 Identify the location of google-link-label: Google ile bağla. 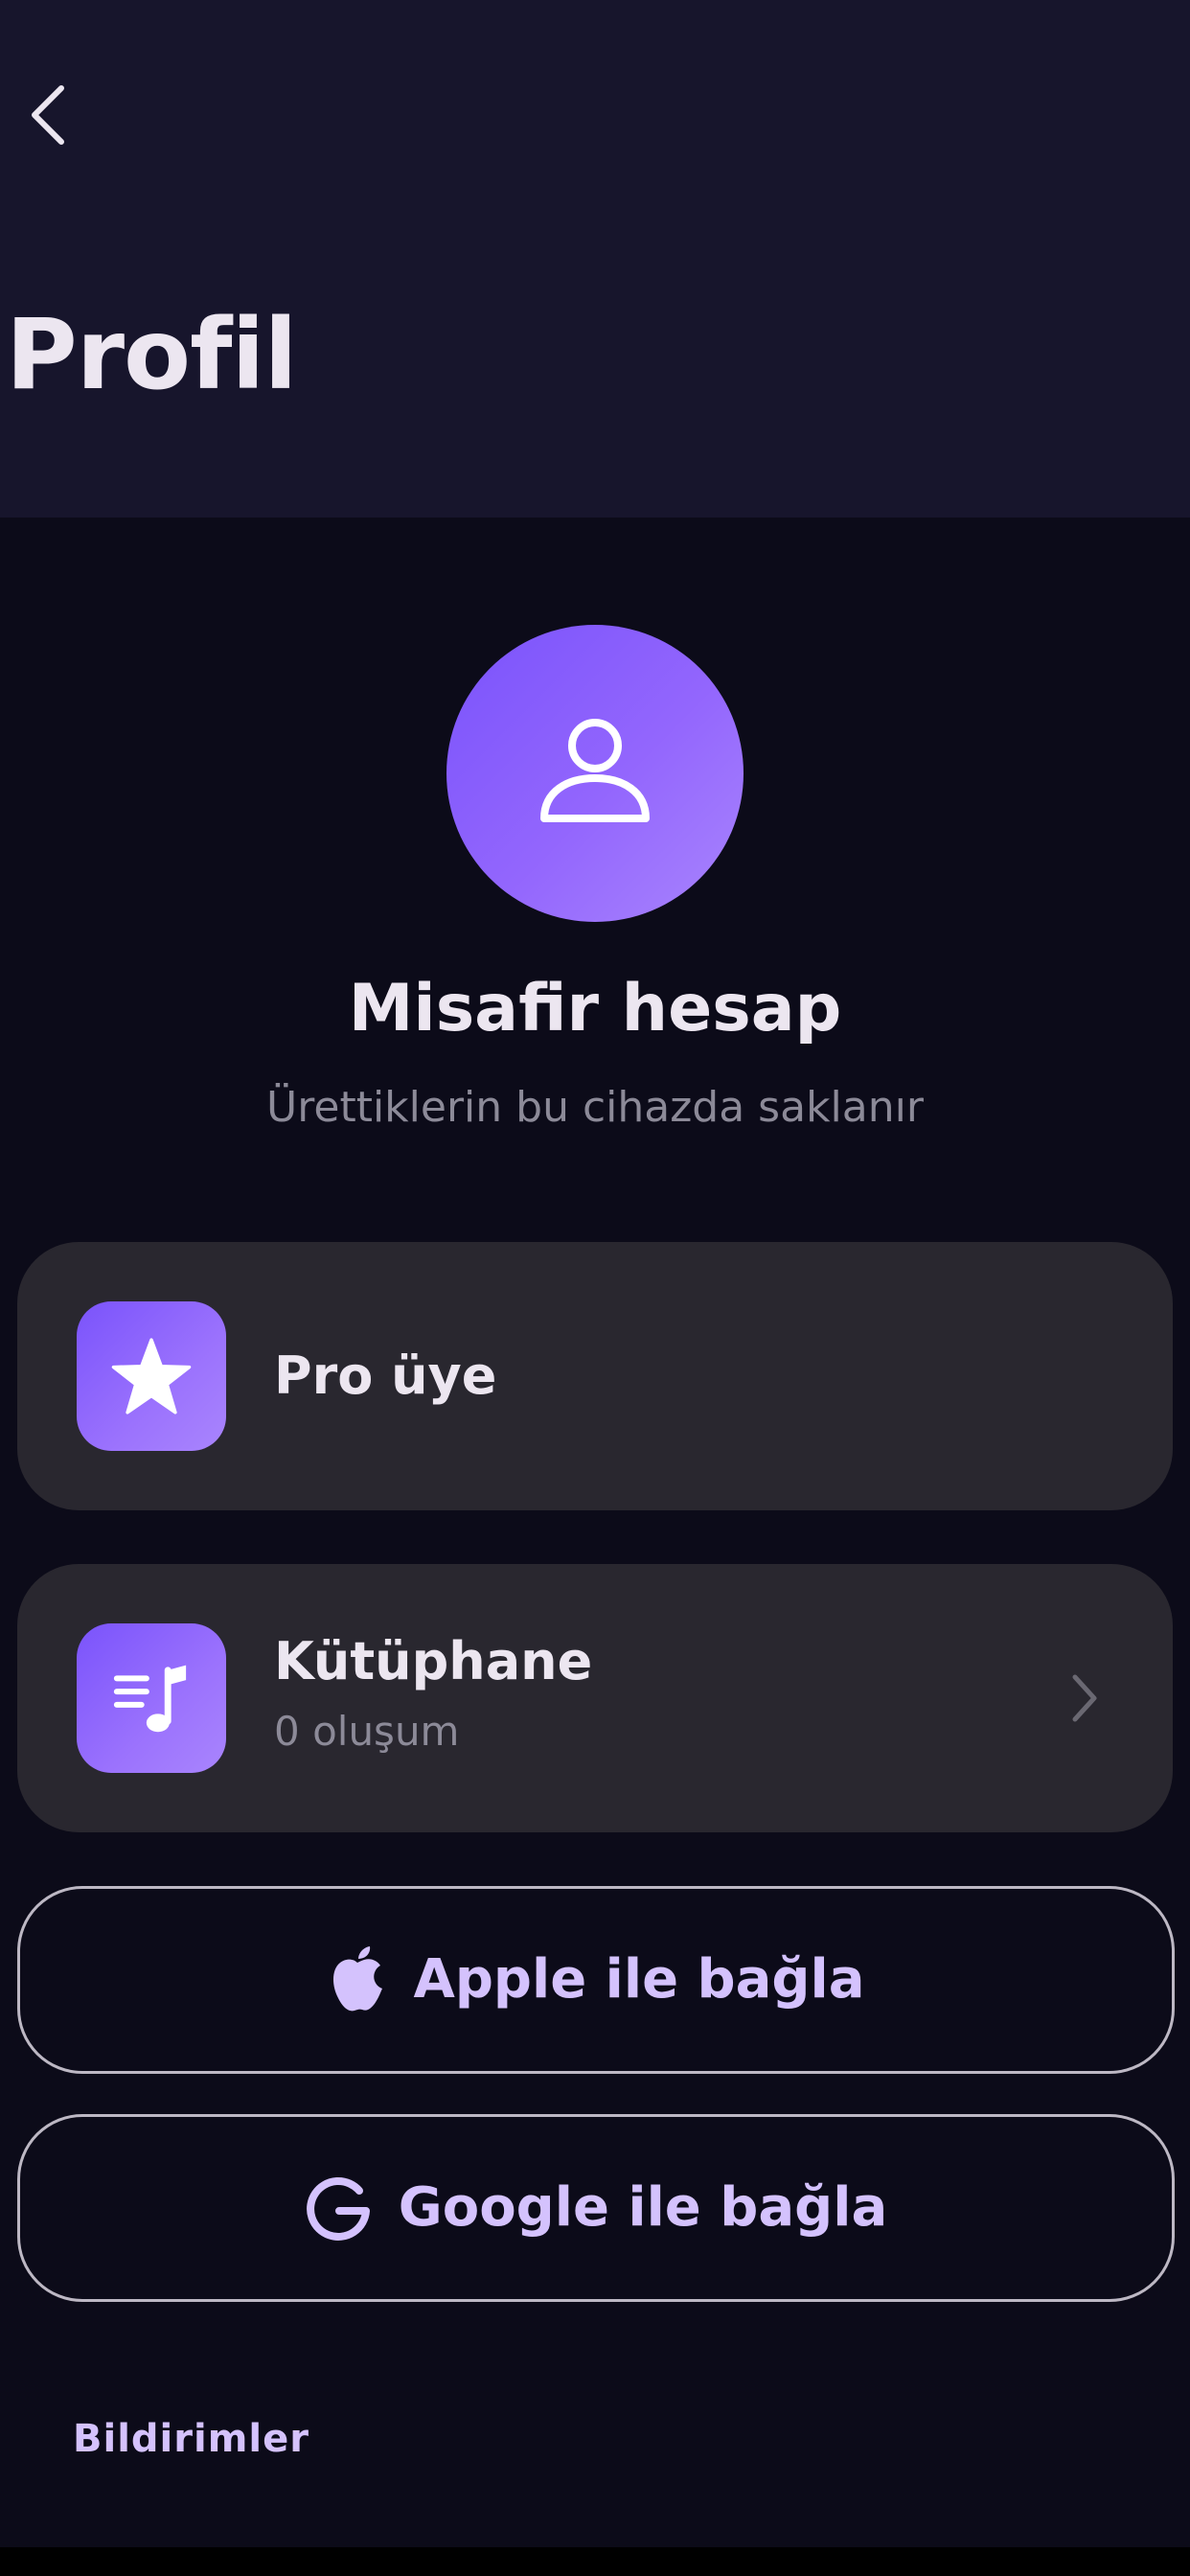
(643, 2207).